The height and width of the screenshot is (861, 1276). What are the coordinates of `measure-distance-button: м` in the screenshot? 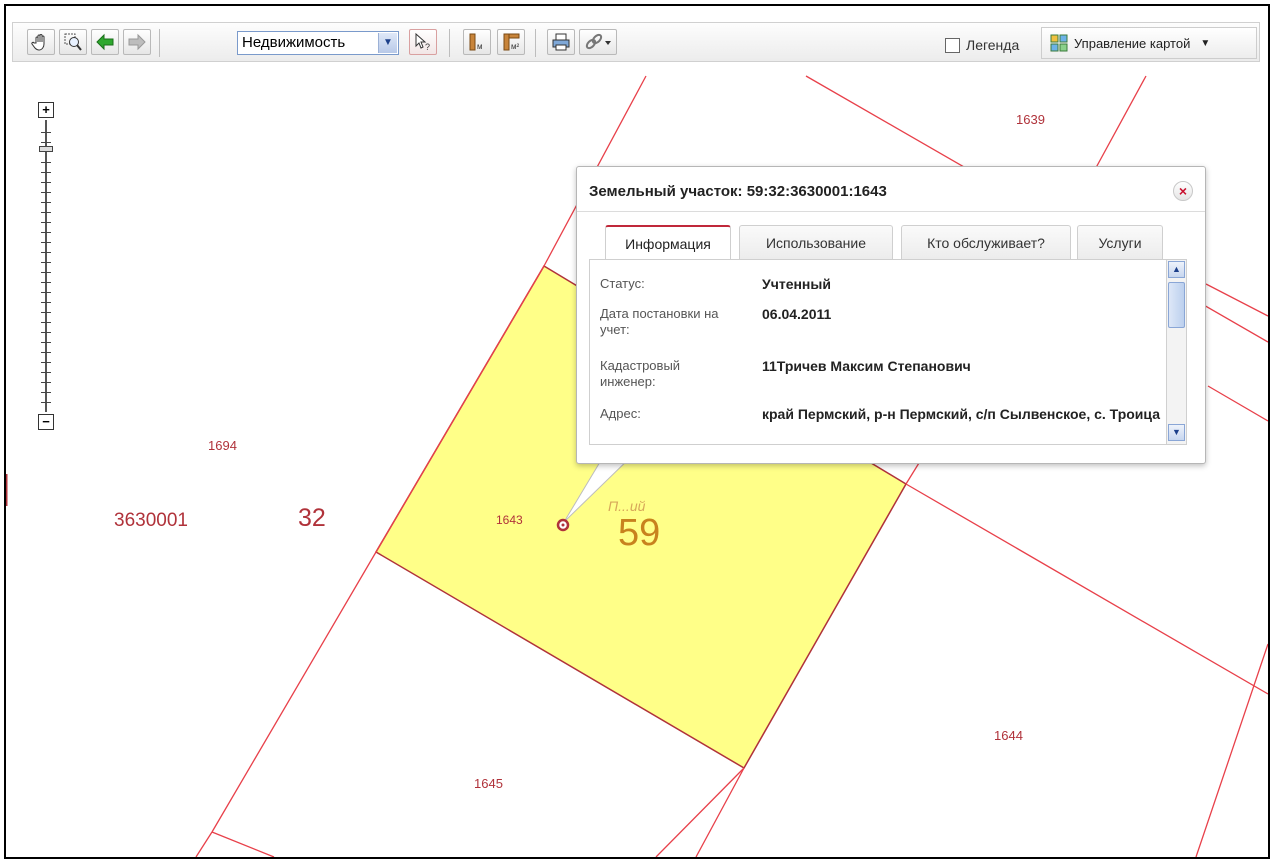 It's located at (477, 42).